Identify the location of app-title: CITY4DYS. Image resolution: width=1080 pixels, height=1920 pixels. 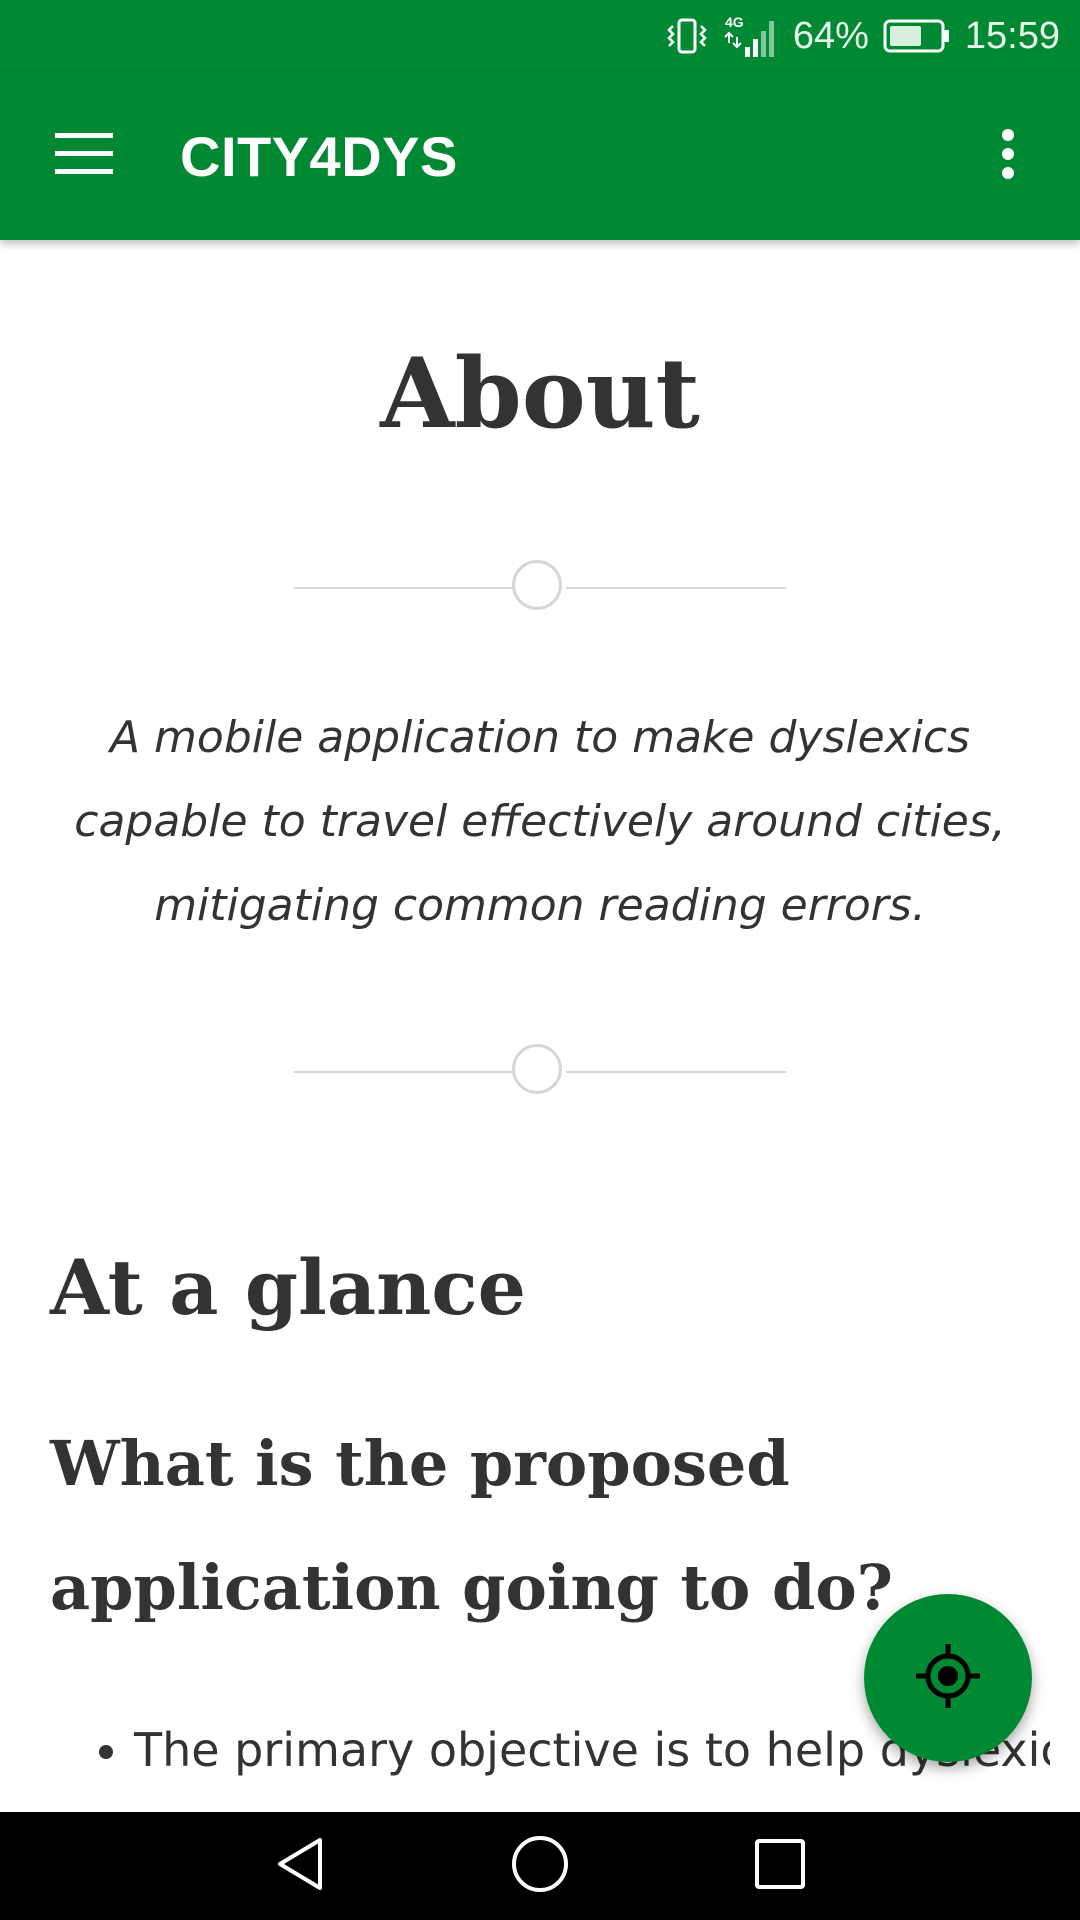
(319, 156).